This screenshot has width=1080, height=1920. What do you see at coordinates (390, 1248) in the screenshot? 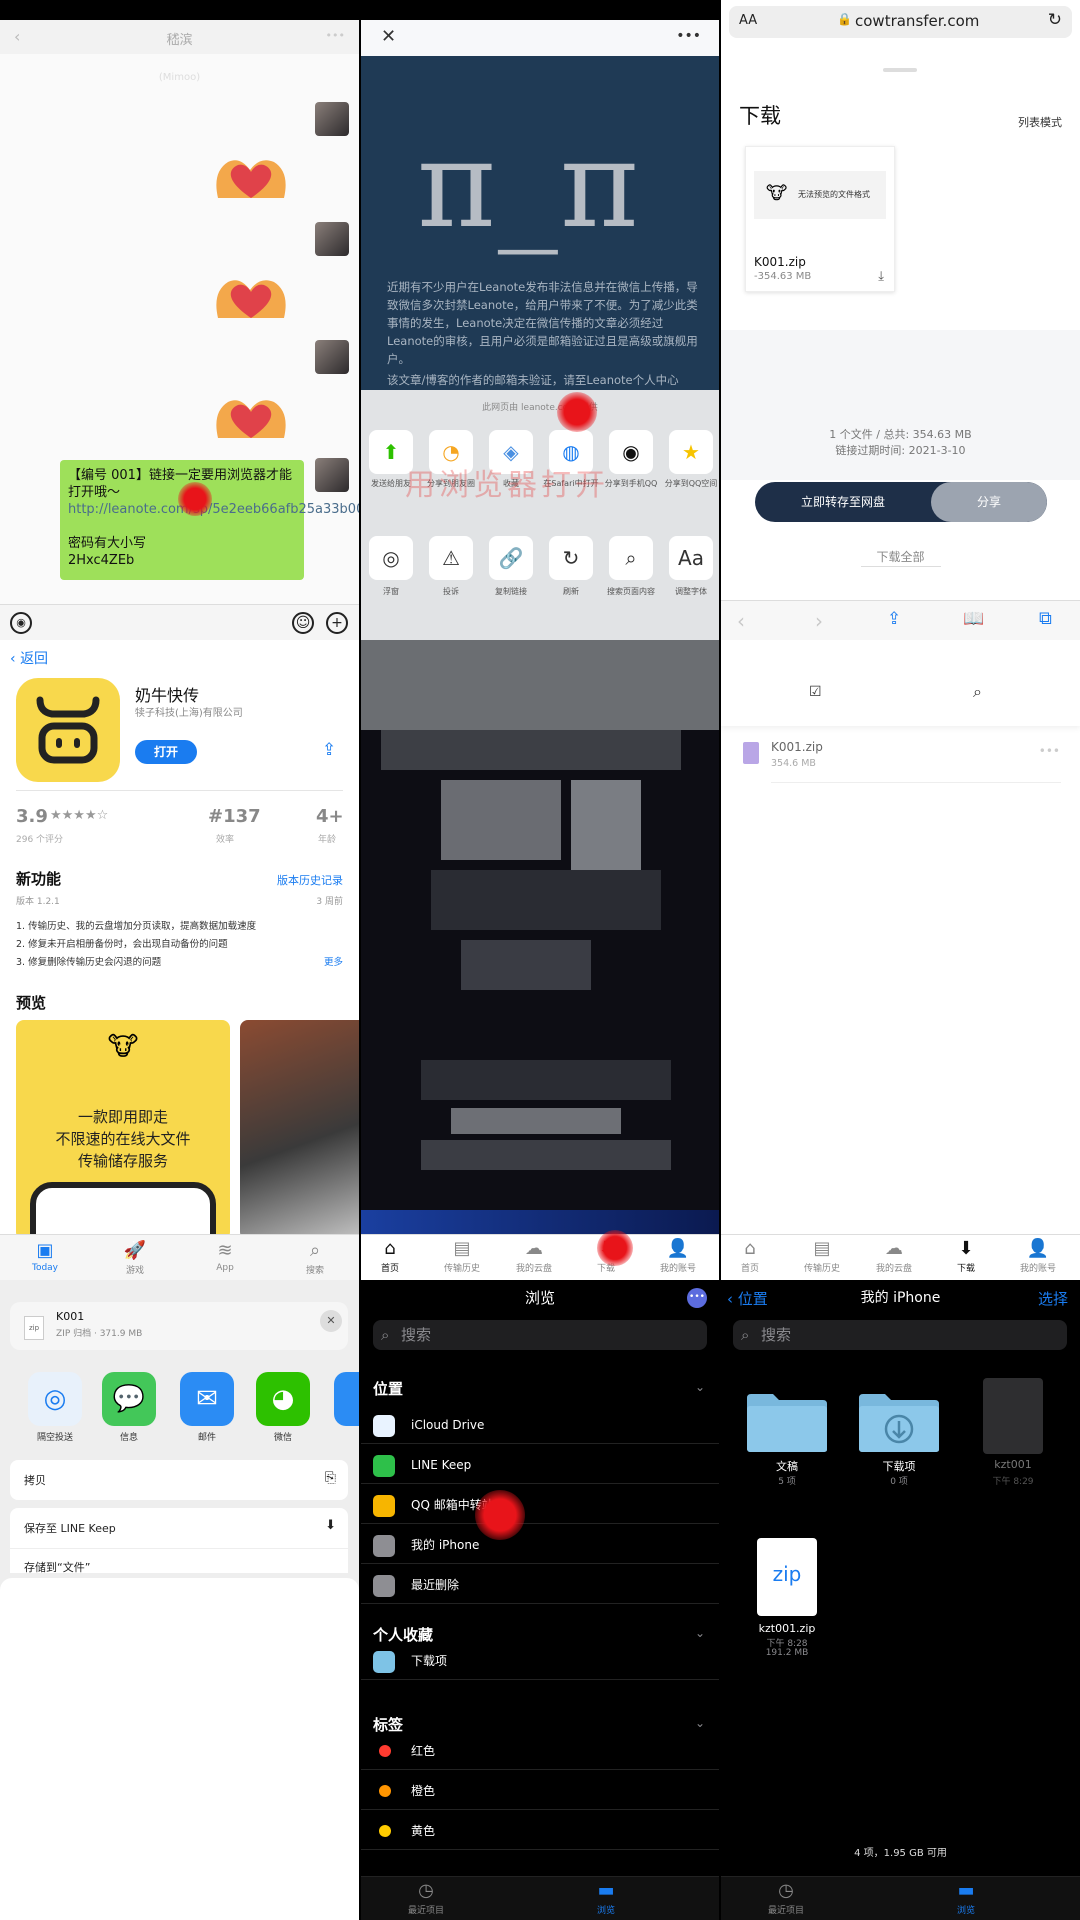
I see `home-icon: ⌂` at bounding box center [390, 1248].